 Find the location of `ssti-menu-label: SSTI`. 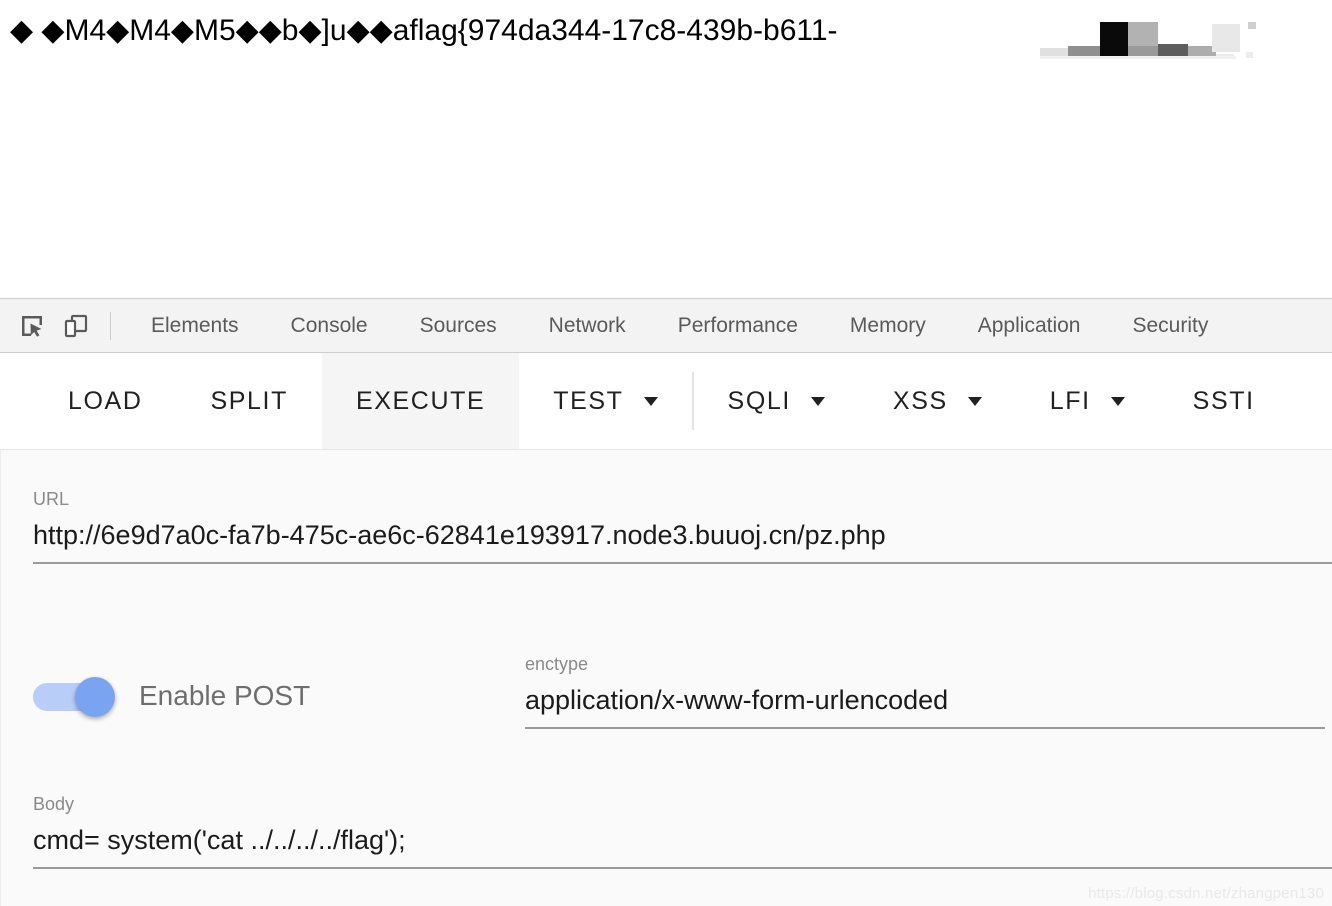

ssti-menu-label: SSTI is located at coordinates (1223, 400).